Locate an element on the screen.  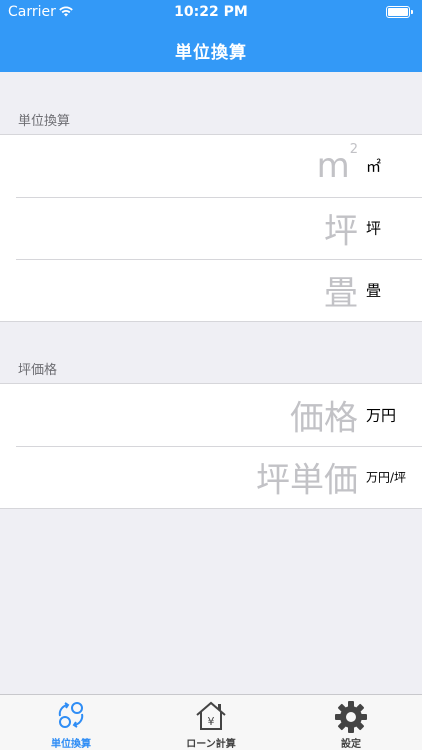
tab-unit-conversion: 単位換算 is located at coordinates (71, 722).